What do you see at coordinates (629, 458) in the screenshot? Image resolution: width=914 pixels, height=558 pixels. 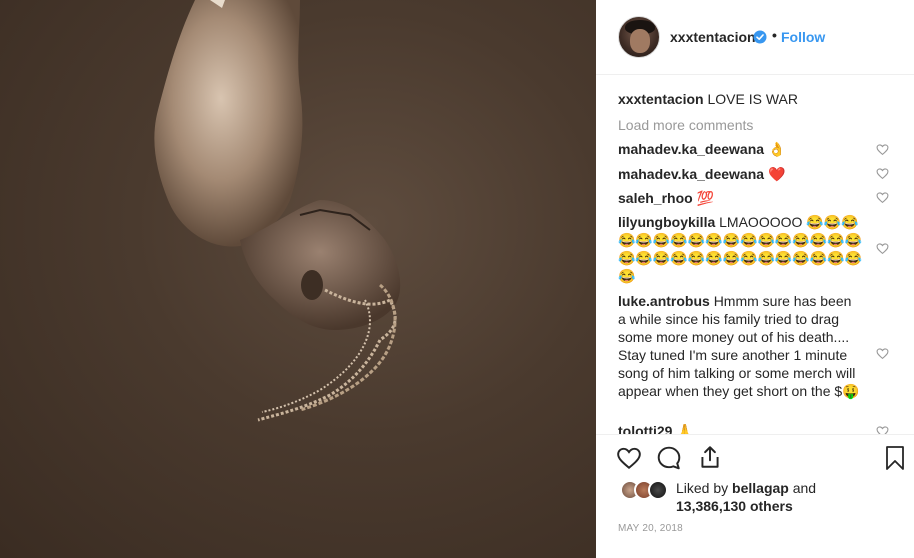 I see `heart-icon` at bounding box center [629, 458].